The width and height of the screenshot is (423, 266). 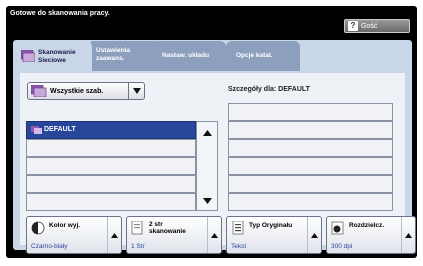 I want to click on template-filter-label: Wszystkie szab., so click(x=77, y=91).